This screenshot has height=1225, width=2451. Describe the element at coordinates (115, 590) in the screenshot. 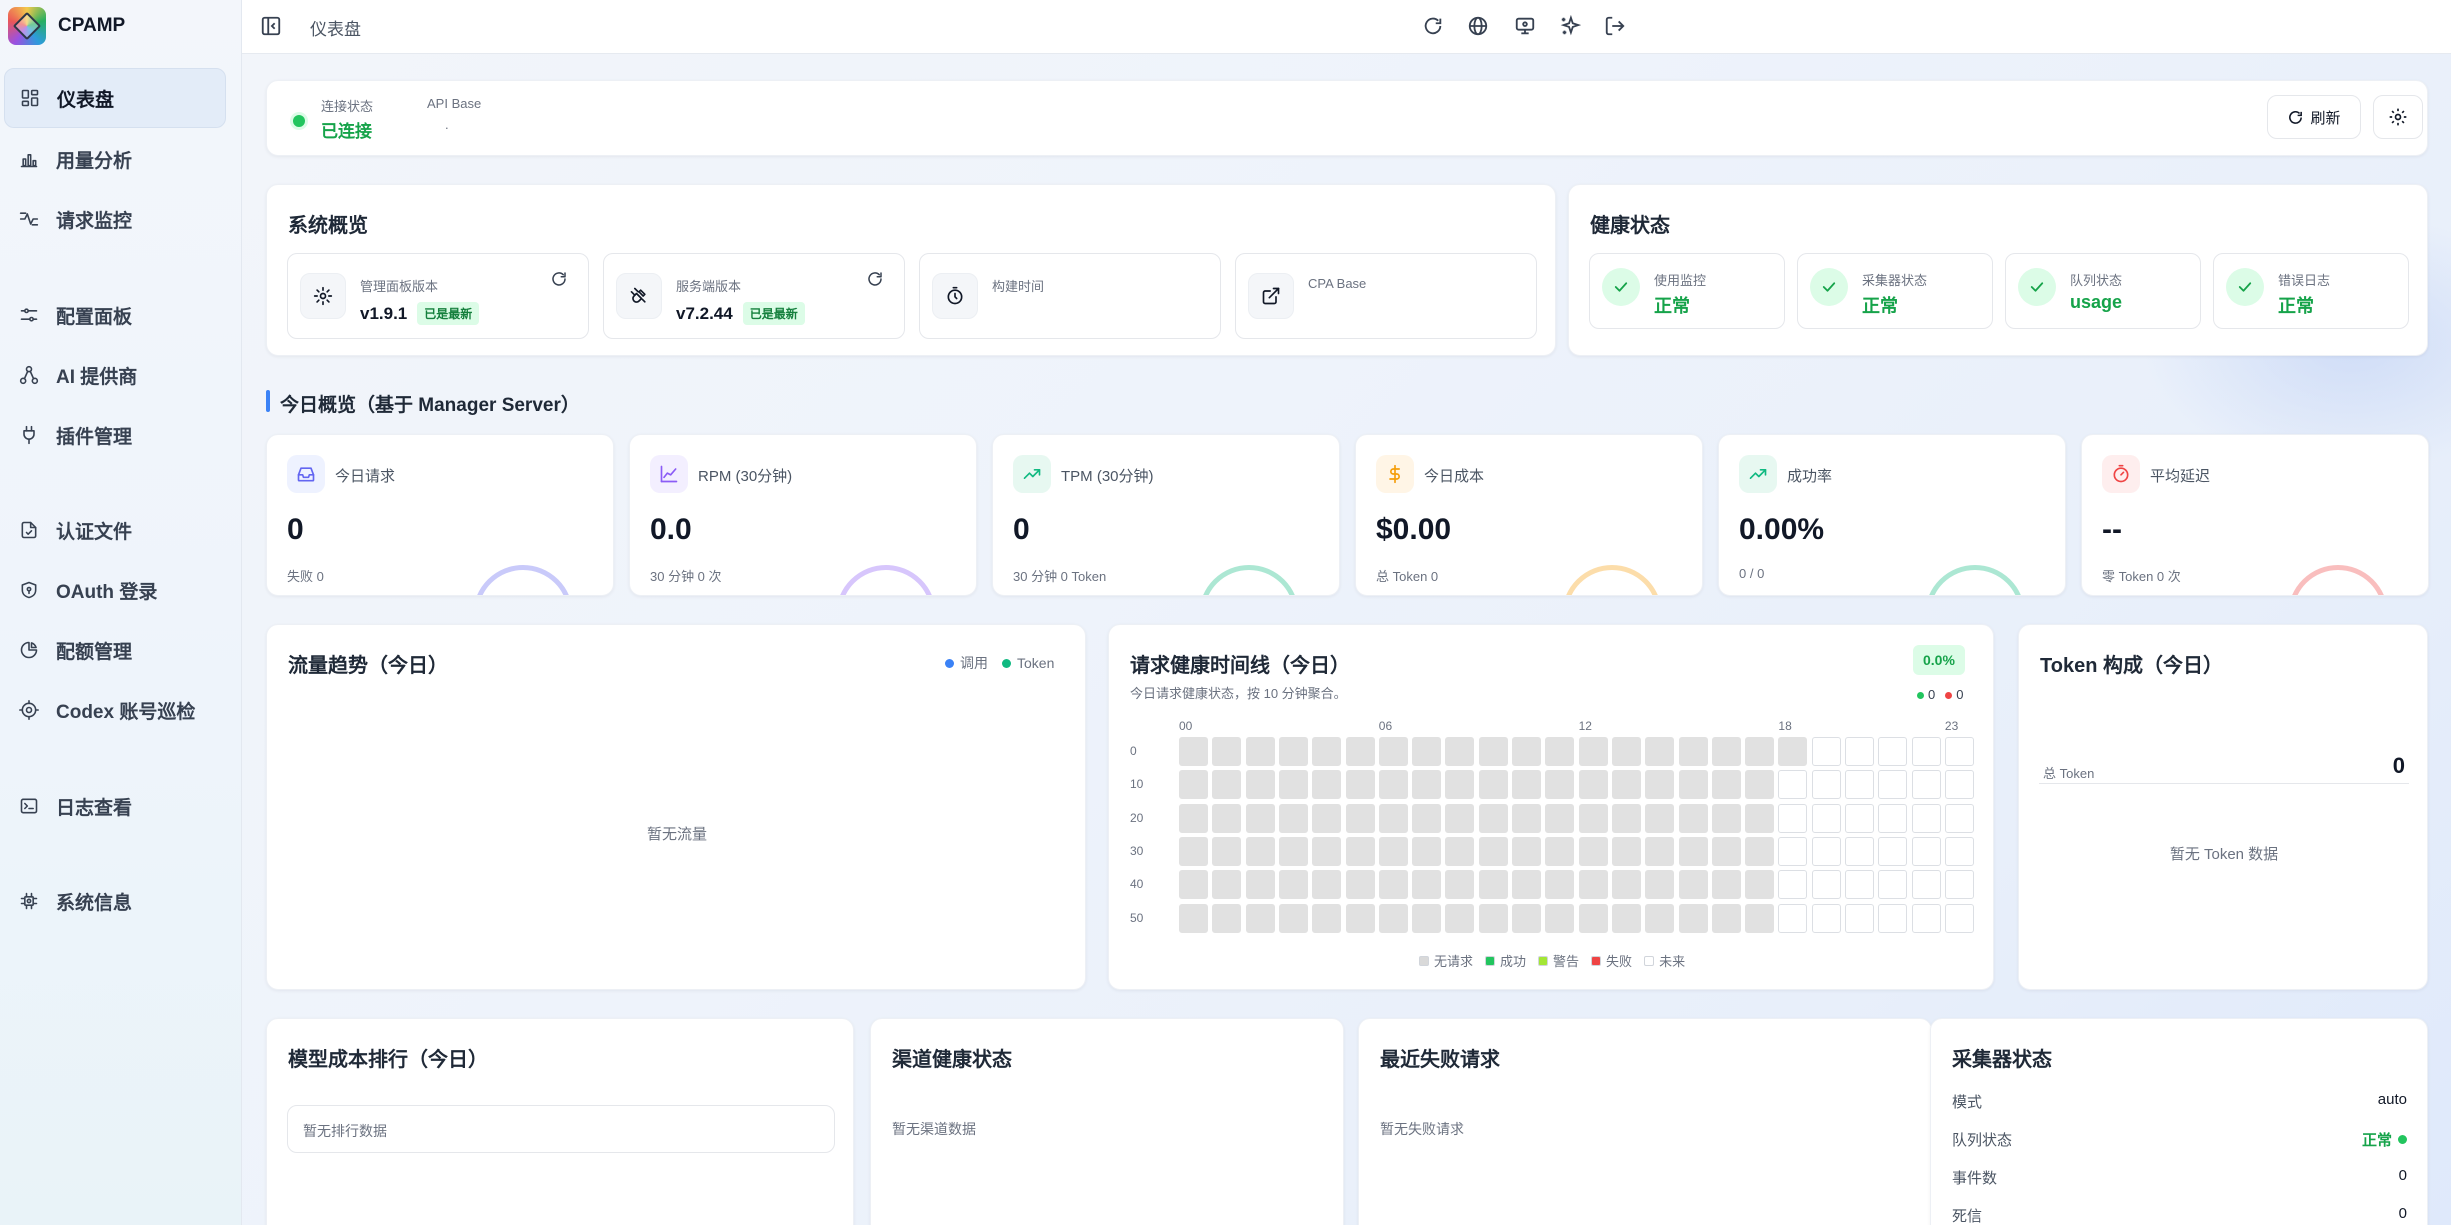

I see `sidebar-item-7: OAuth 登录` at that location.